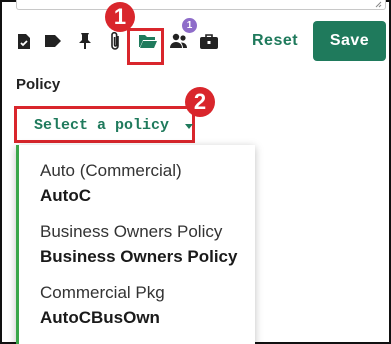 The image size is (391, 344). What do you see at coordinates (102, 292) in the screenshot?
I see `policy-option-title: Commercial Pkg` at bounding box center [102, 292].